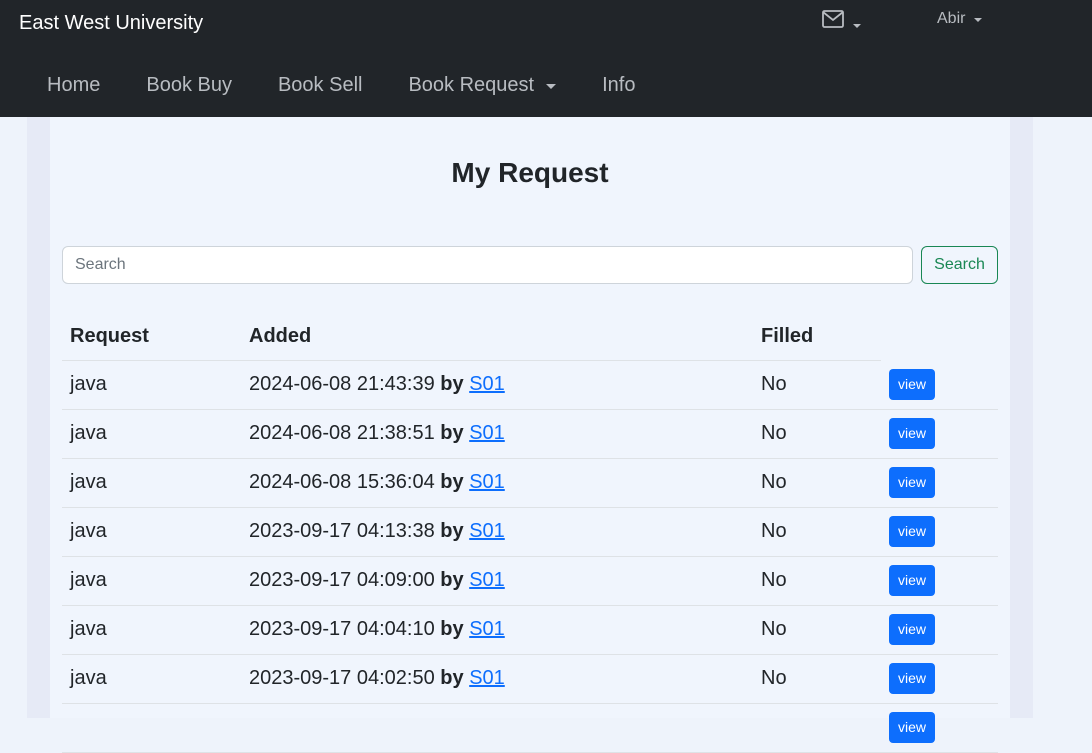 The height and width of the screenshot is (753, 1092). Describe the element at coordinates (73, 85) in the screenshot. I see `nav-home: Home` at that location.